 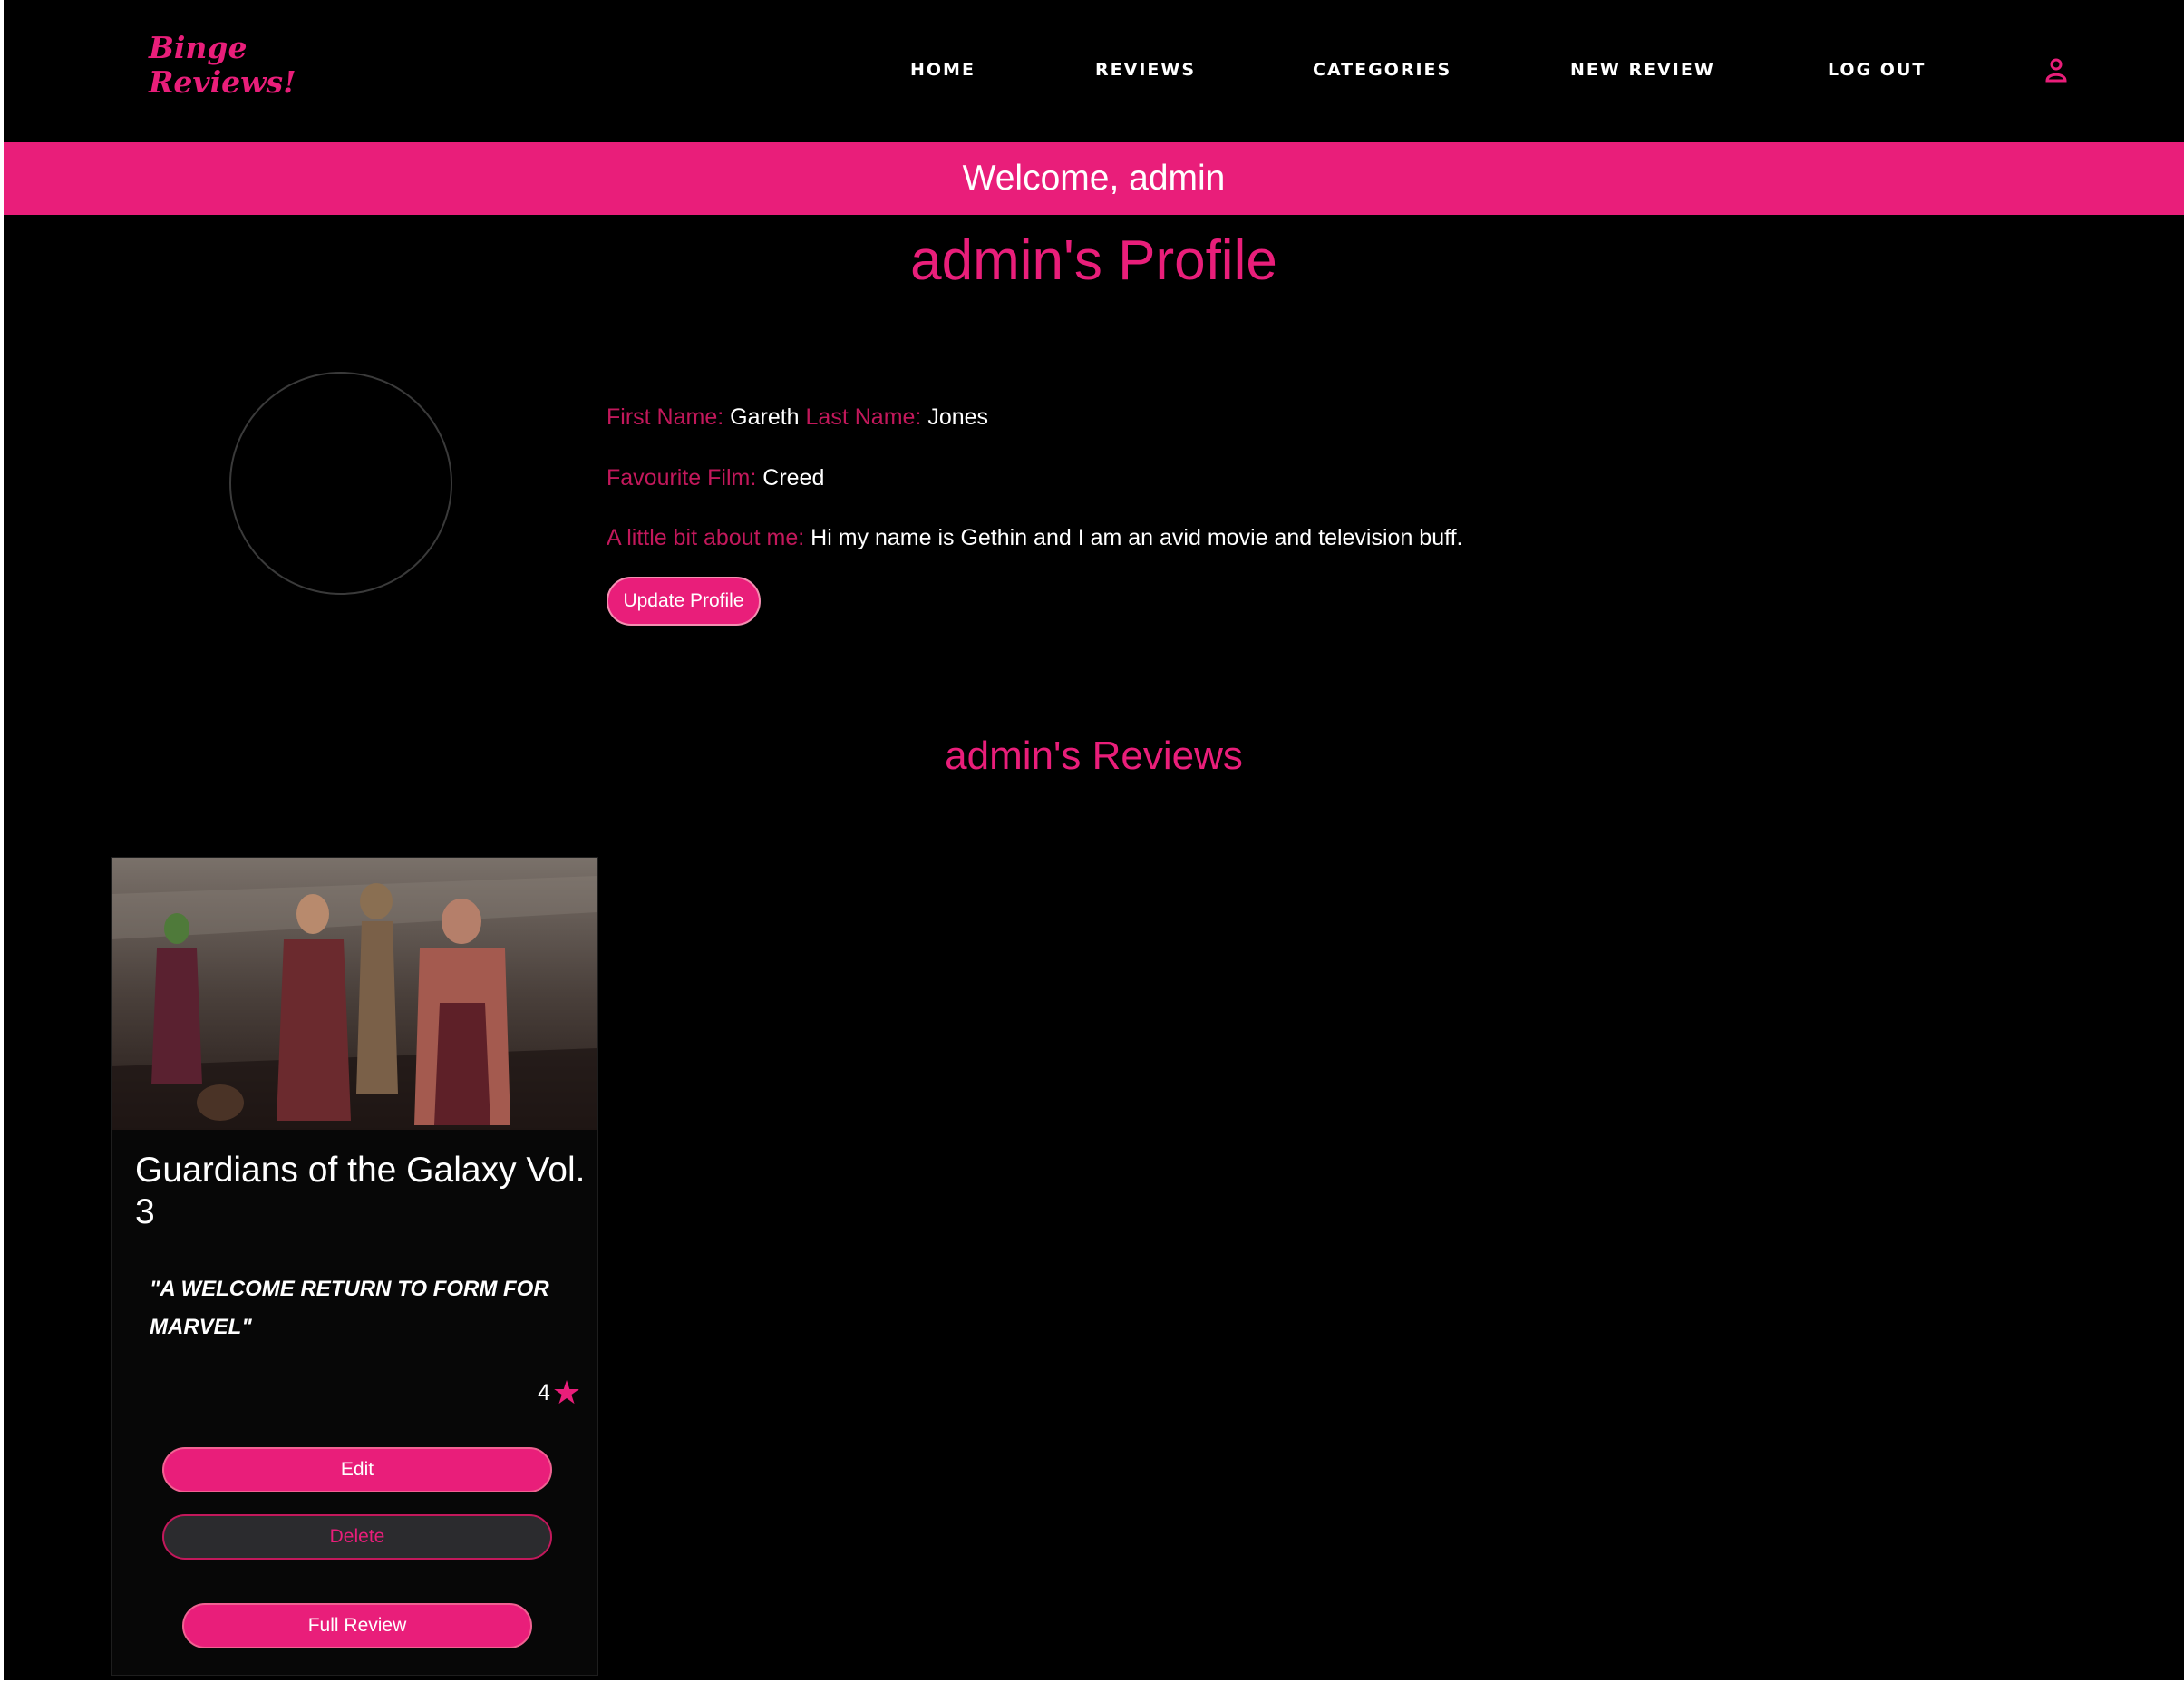 What do you see at coordinates (198, 47) in the screenshot?
I see `brand-line-1: Binge` at bounding box center [198, 47].